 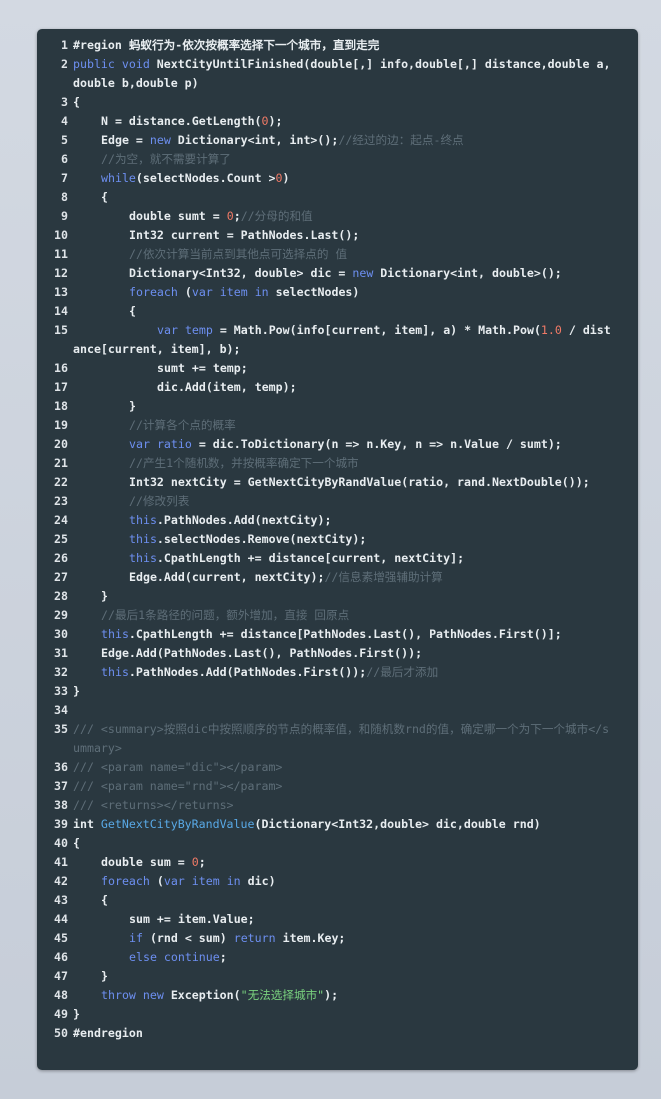 What do you see at coordinates (181, 121) in the screenshot?
I see `code-token: N = distance.GetLength(` at bounding box center [181, 121].